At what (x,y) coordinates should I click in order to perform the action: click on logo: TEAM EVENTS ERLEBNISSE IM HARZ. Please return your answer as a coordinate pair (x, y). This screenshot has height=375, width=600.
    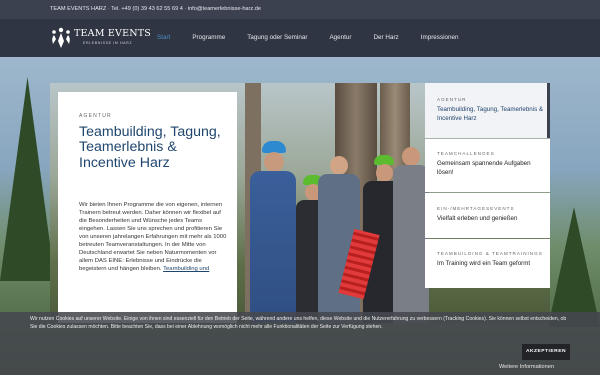
    Looking at the image, I should click on (100, 39).